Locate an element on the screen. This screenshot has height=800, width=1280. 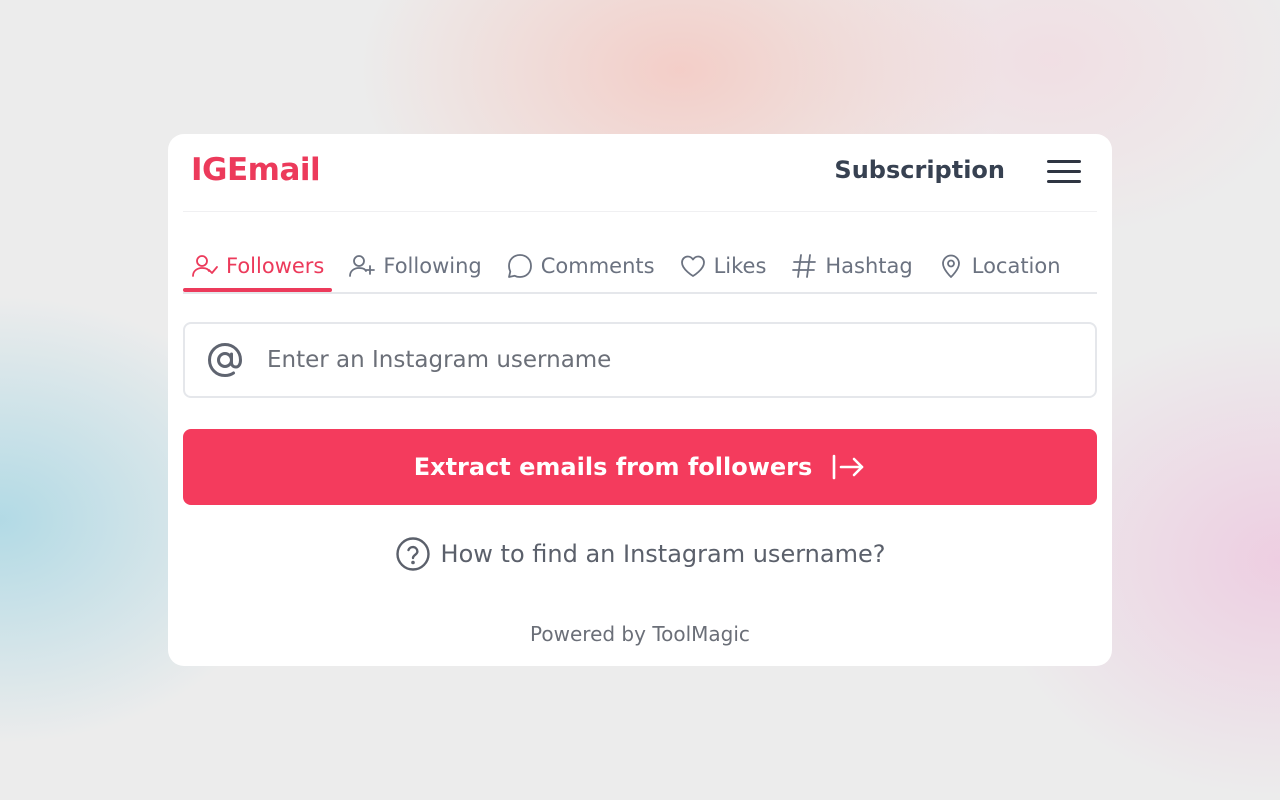
tab-followers: Followers is located at coordinates (258, 268).